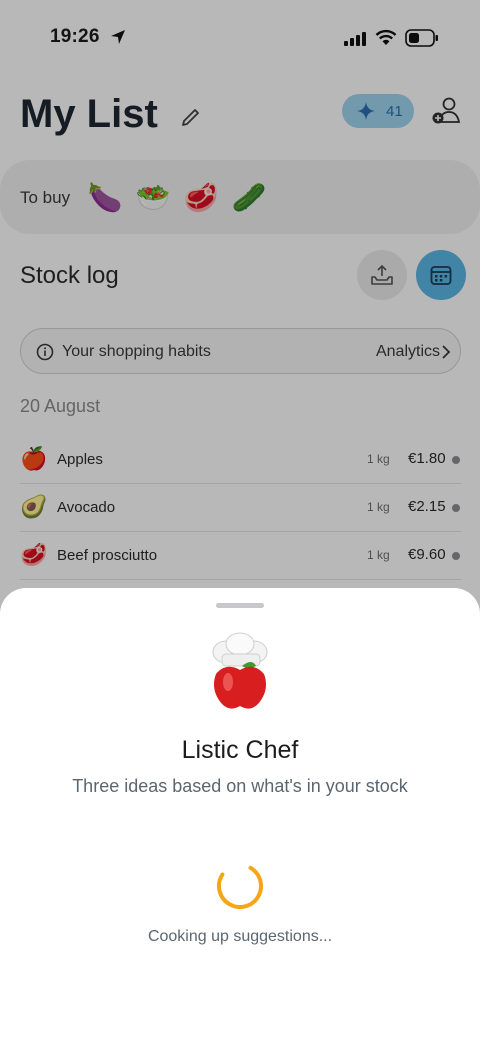 This screenshot has width=480, height=1043. I want to click on battery-icon, so click(421, 38).